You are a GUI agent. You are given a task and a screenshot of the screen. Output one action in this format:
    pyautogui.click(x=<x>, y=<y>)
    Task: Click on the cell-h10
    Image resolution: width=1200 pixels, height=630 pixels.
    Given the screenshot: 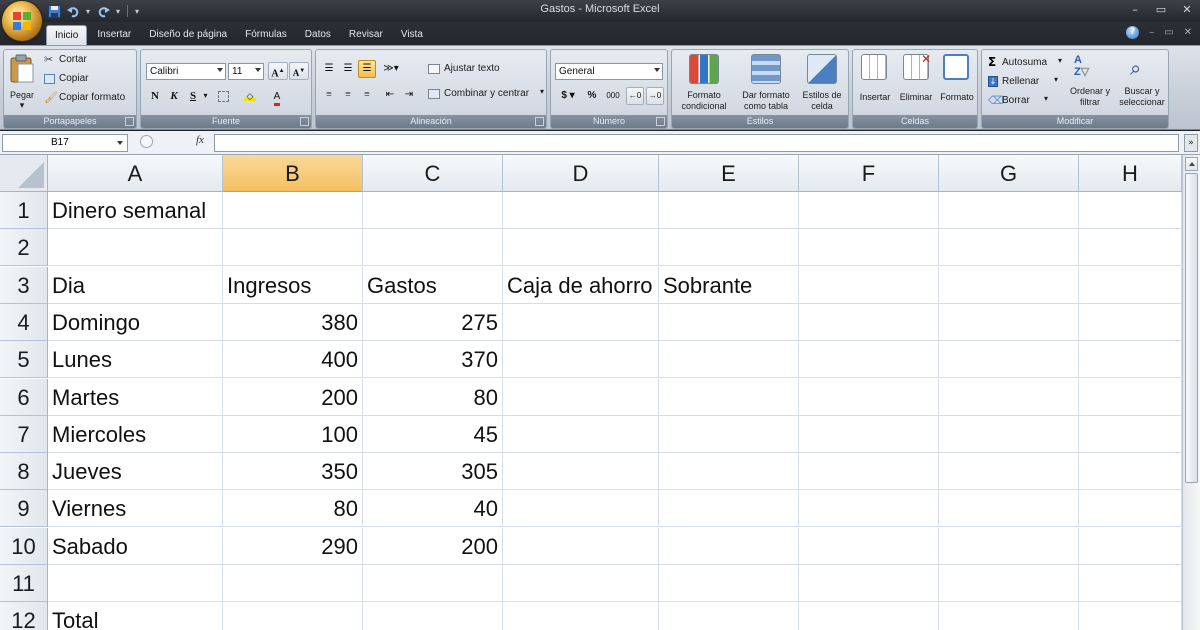 What is the action you would take?
    pyautogui.click(x=1130, y=546)
    